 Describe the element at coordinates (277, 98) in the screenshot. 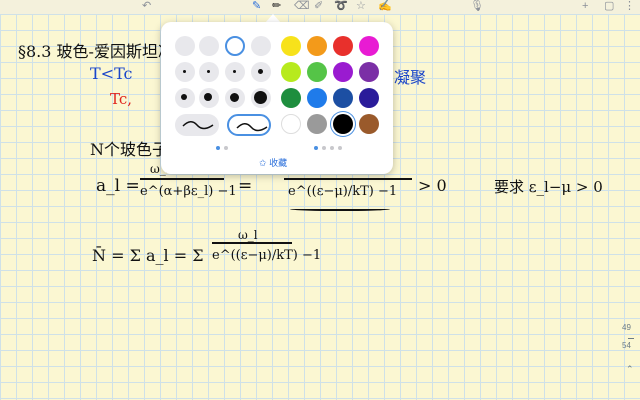

I see `pen-settings-popover: ✩ 收藏` at that location.